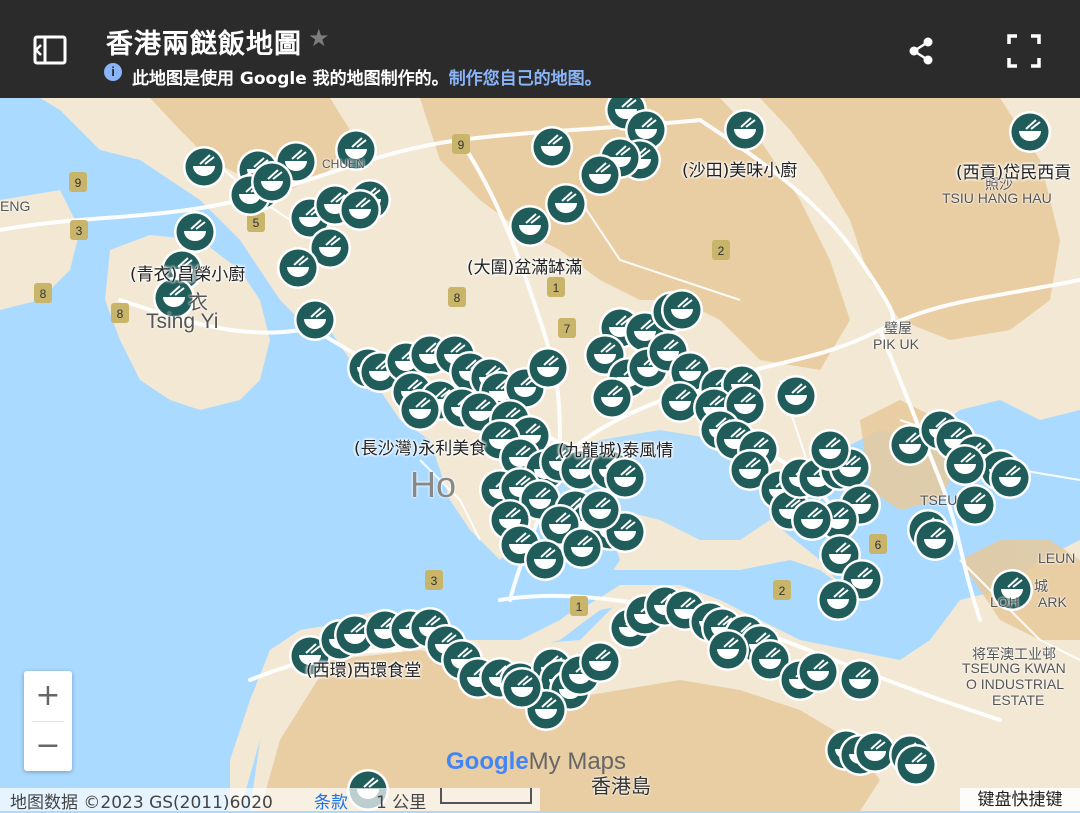 The height and width of the screenshot is (813, 1080). I want to click on scale-bar, so click(486, 796).